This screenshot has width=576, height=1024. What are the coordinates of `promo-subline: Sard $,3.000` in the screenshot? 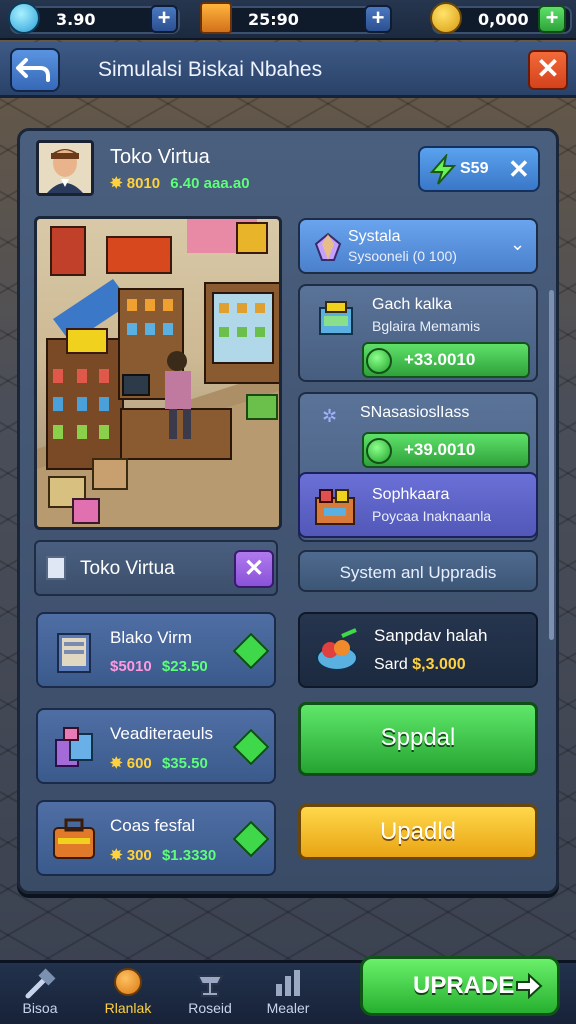 It's located at (420, 665).